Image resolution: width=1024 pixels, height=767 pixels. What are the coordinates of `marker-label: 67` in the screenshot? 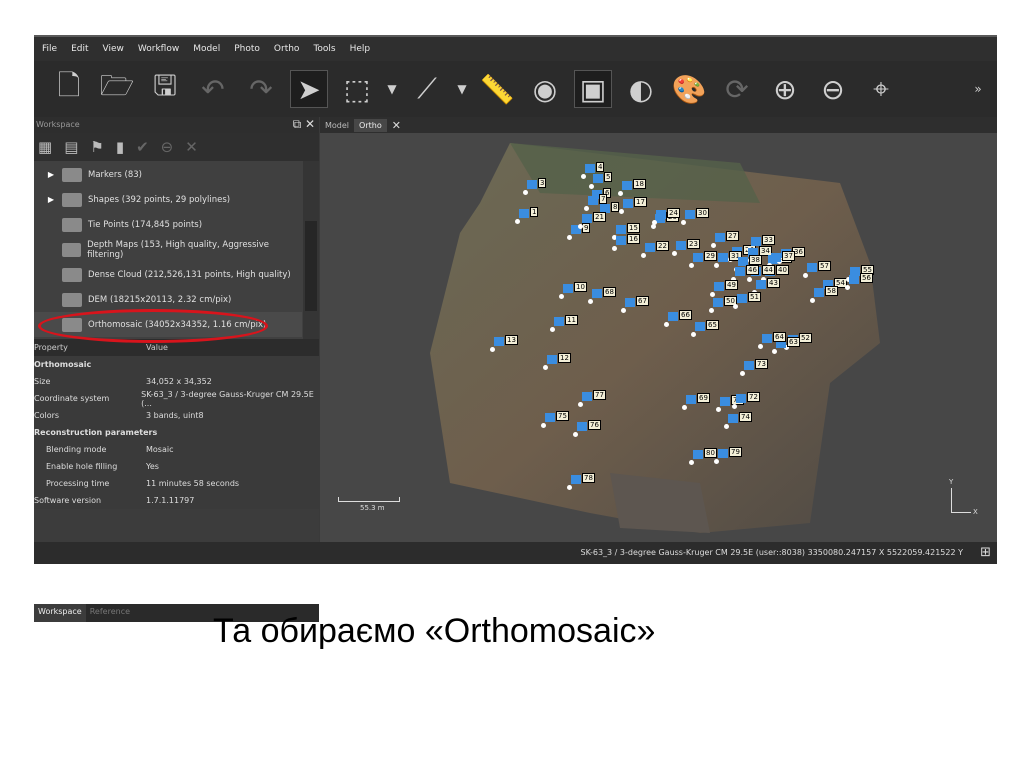 It's located at (642, 301).